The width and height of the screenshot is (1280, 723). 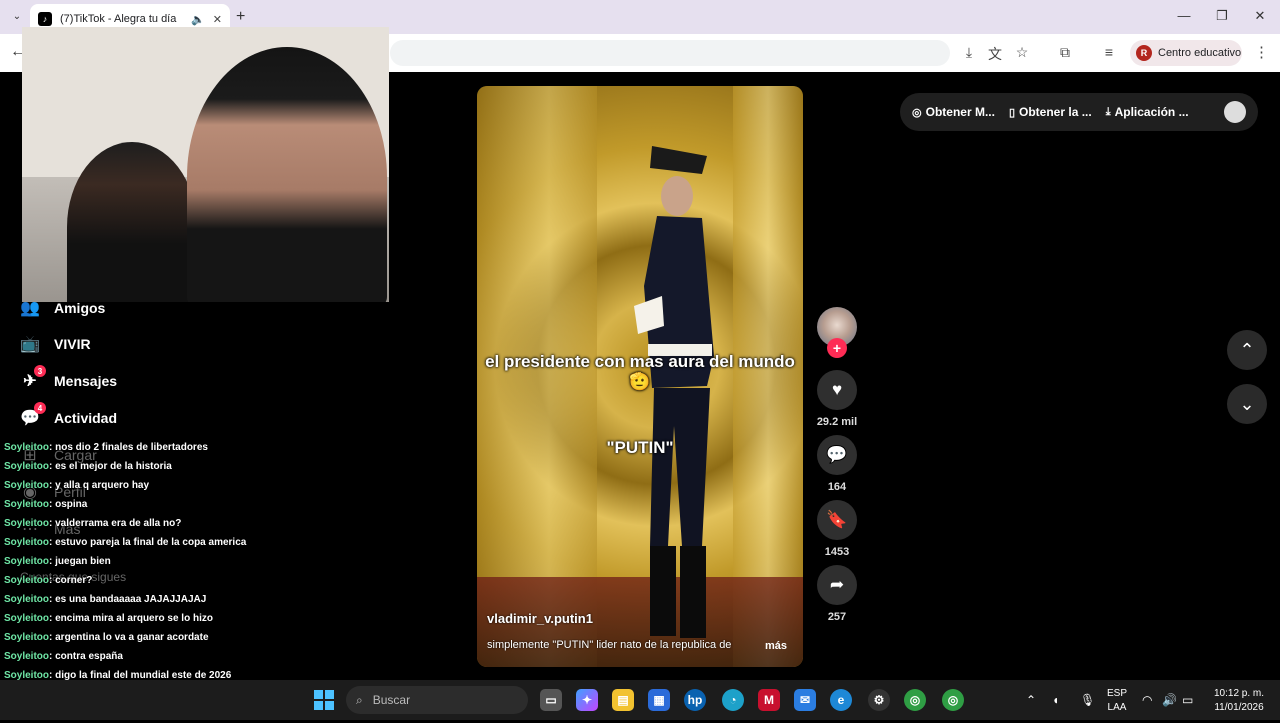 What do you see at coordinates (204, 466) in the screenshot?
I see `chat-message: Soyleitoo: es el mejor de la historia` at bounding box center [204, 466].